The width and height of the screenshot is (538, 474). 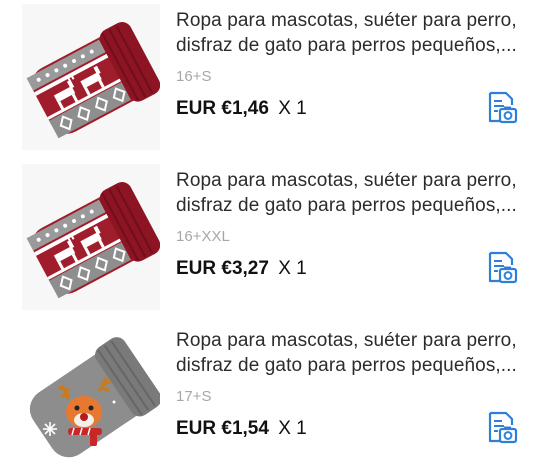 I want to click on product-variant: 17+S, so click(x=194, y=396).